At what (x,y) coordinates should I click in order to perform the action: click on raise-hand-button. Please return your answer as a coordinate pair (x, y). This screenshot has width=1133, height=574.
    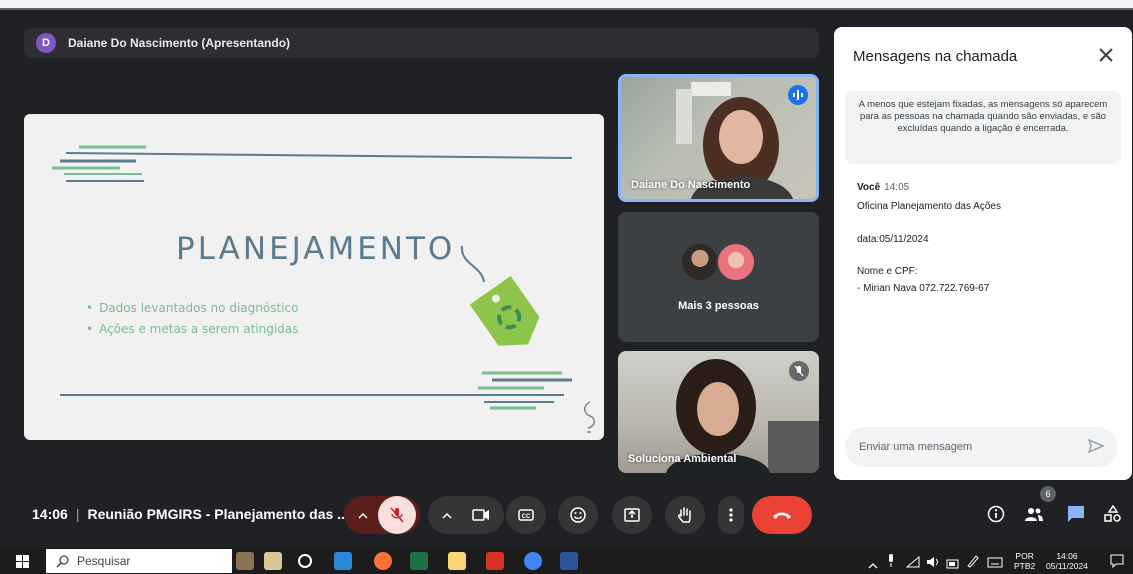
    Looking at the image, I should click on (685, 515).